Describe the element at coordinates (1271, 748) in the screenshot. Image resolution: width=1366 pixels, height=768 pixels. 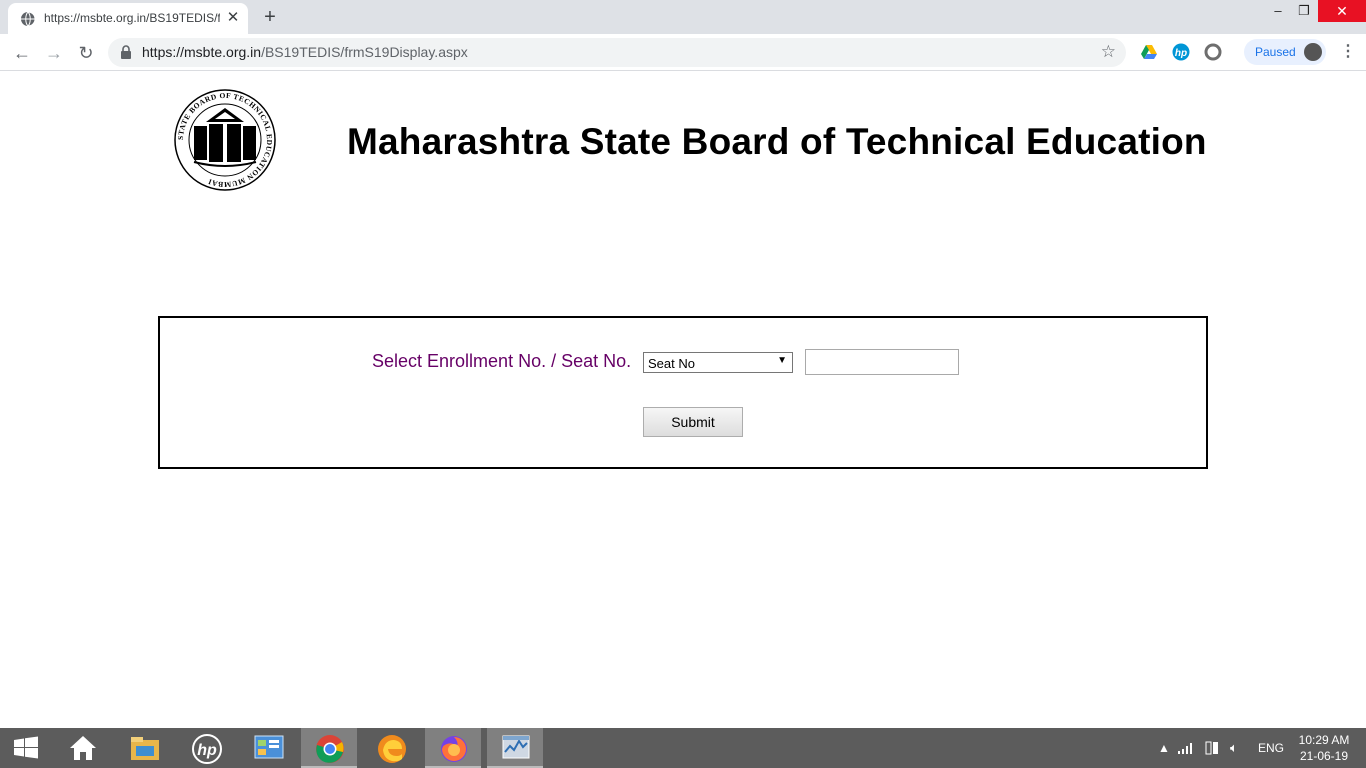
I see `language-indicator: ENG` at that location.